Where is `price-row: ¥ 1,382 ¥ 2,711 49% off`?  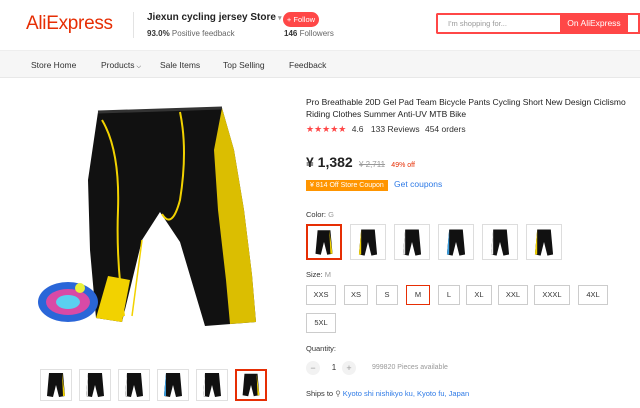
price-row: ¥ 1,382 ¥ 2,711 49% off is located at coordinates (360, 164).